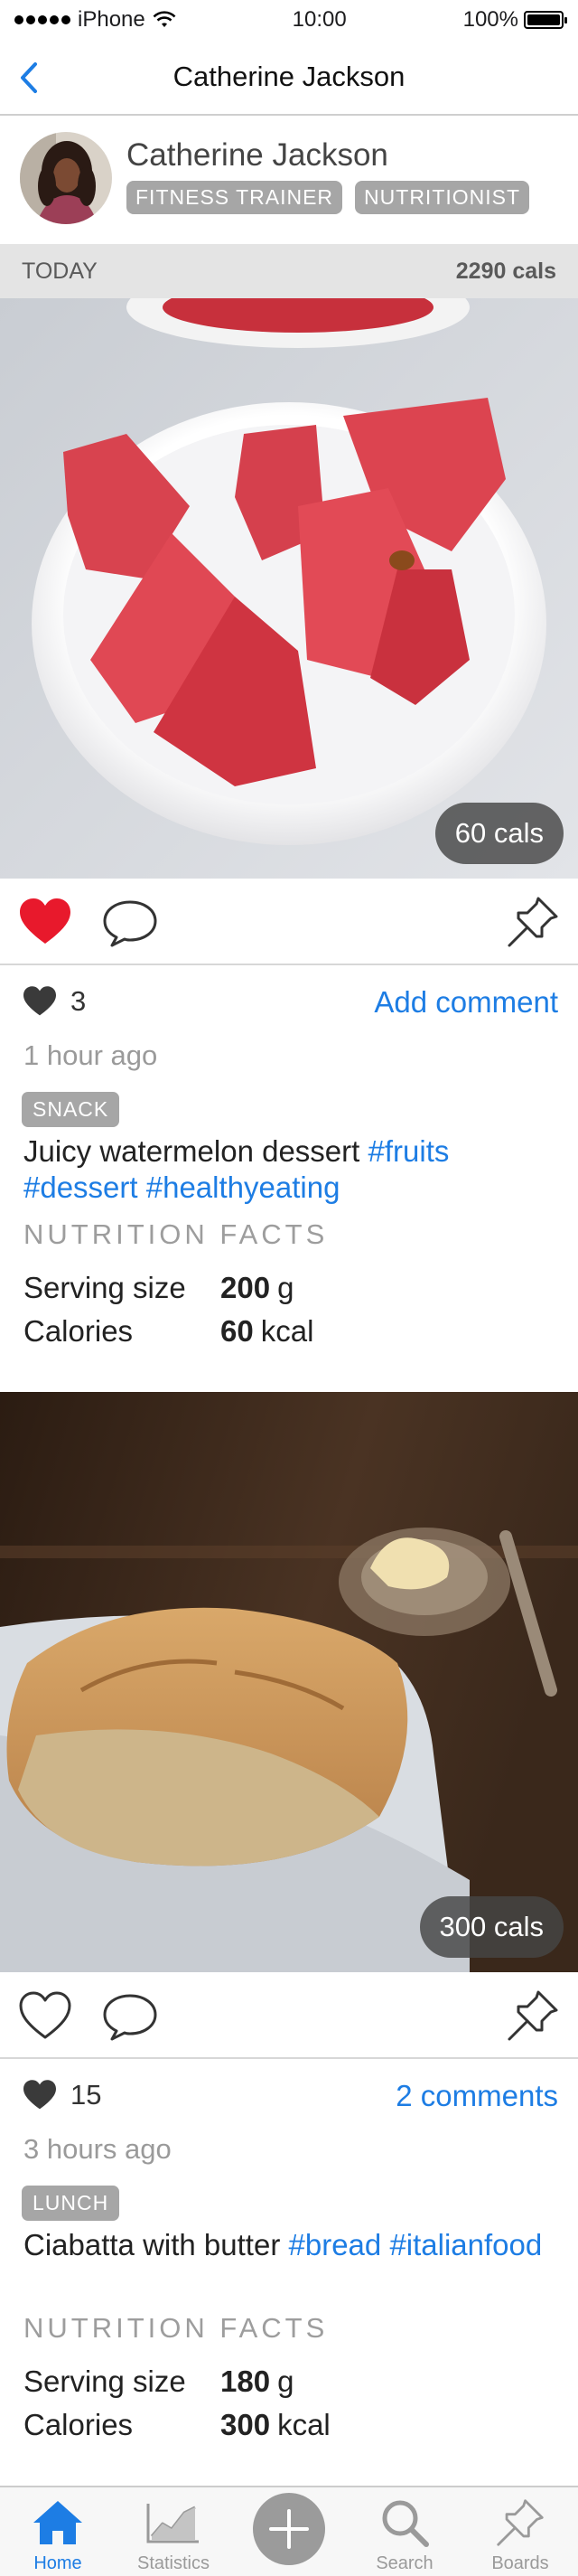  I want to click on statistics-icon, so click(172, 2524).